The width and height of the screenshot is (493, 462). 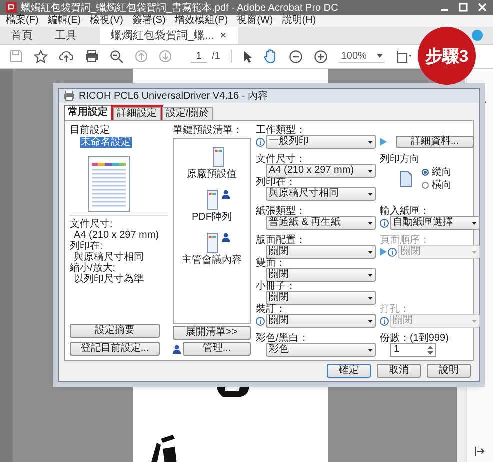 What do you see at coordinates (109, 184) in the screenshot?
I see `page-preview-drawing` at bounding box center [109, 184].